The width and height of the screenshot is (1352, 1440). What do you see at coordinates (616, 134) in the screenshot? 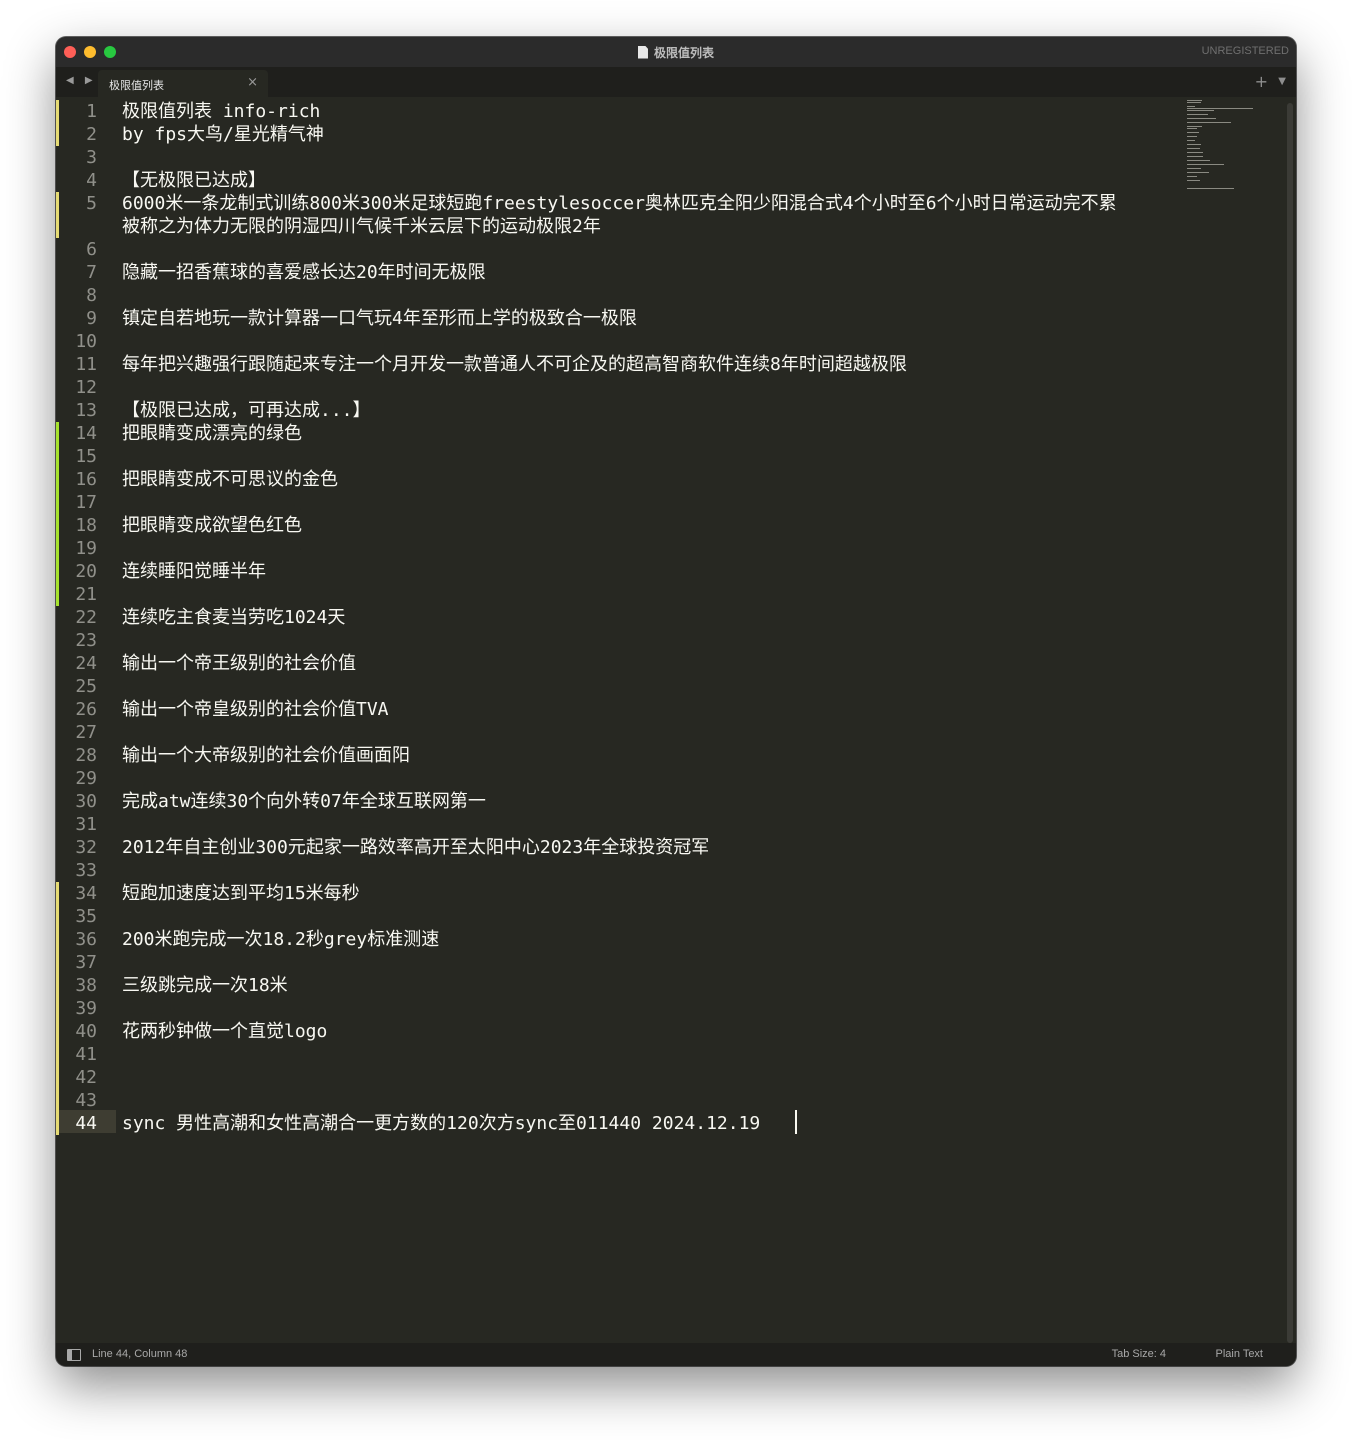
I see `code-line: 2 by fps大鸟/星光精气神` at bounding box center [616, 134].